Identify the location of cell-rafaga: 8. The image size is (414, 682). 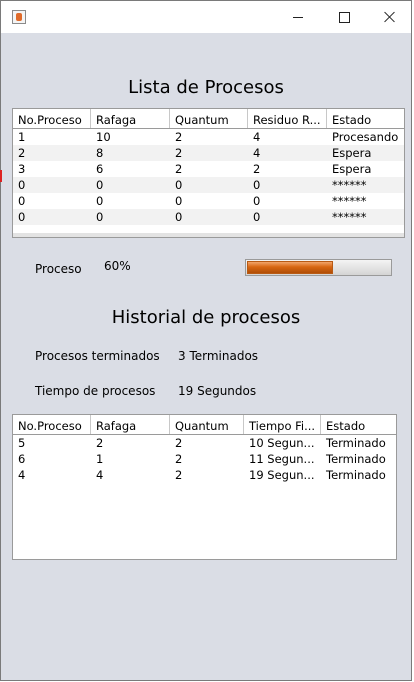
(100, 153).